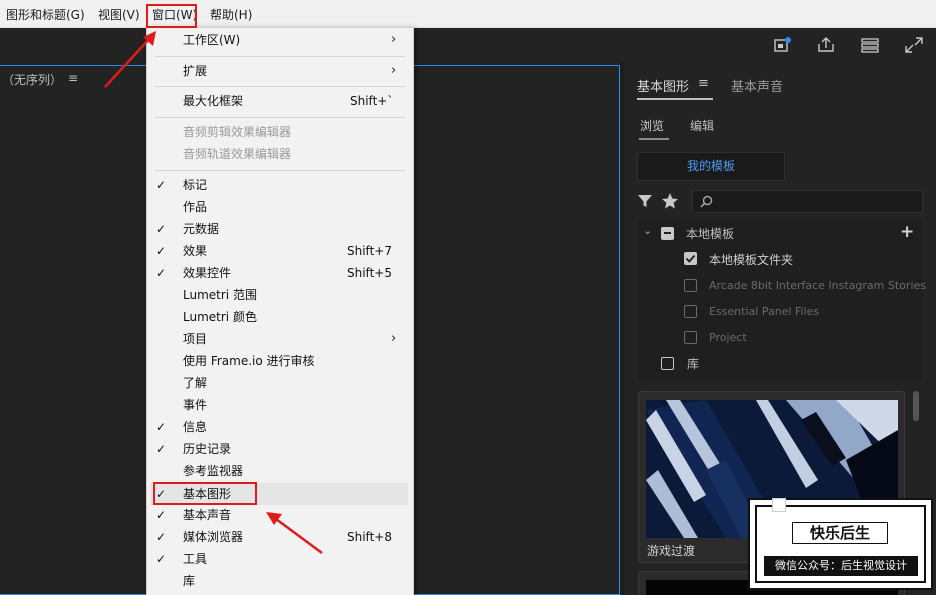  I want to click on collapse-chevron-icon: ⌄, so click(647, 230).